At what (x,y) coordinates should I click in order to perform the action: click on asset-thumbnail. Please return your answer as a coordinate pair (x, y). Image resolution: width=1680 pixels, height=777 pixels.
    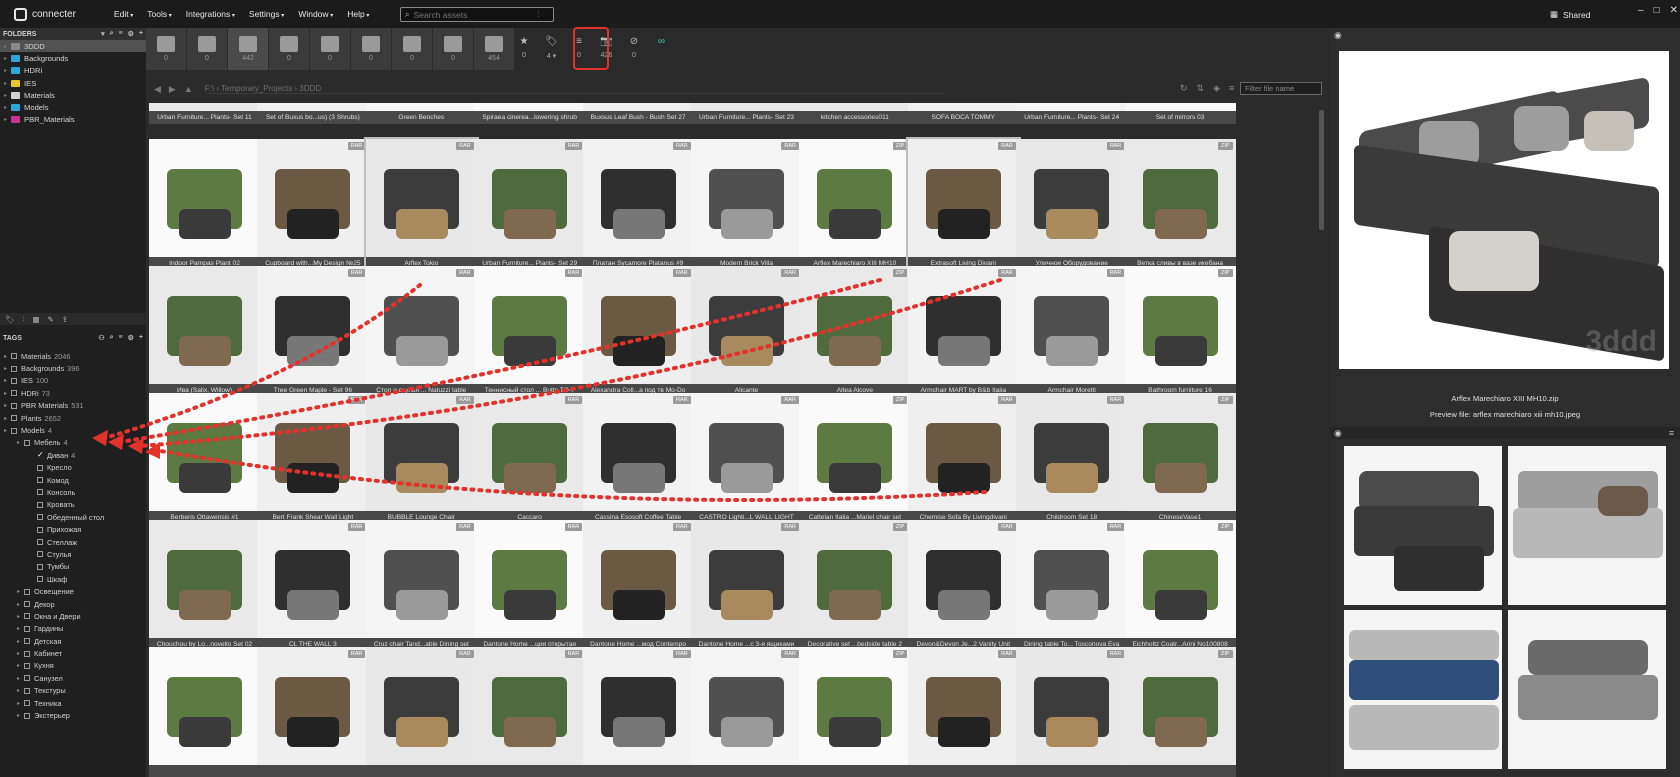
    Looking at the image, I should click on (204, 712).